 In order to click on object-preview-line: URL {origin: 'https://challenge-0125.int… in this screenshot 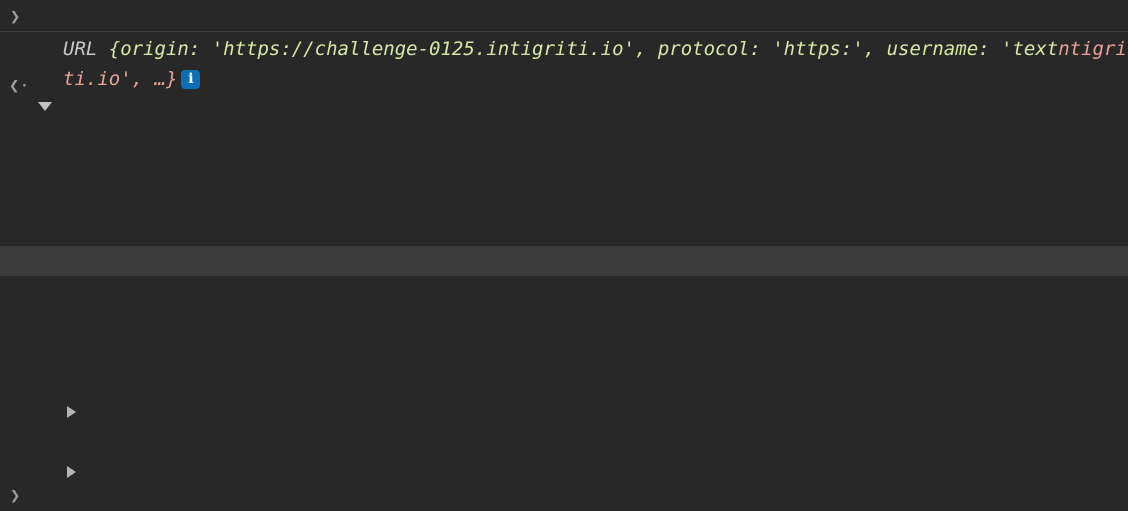, I will do `click(564, 64)`.